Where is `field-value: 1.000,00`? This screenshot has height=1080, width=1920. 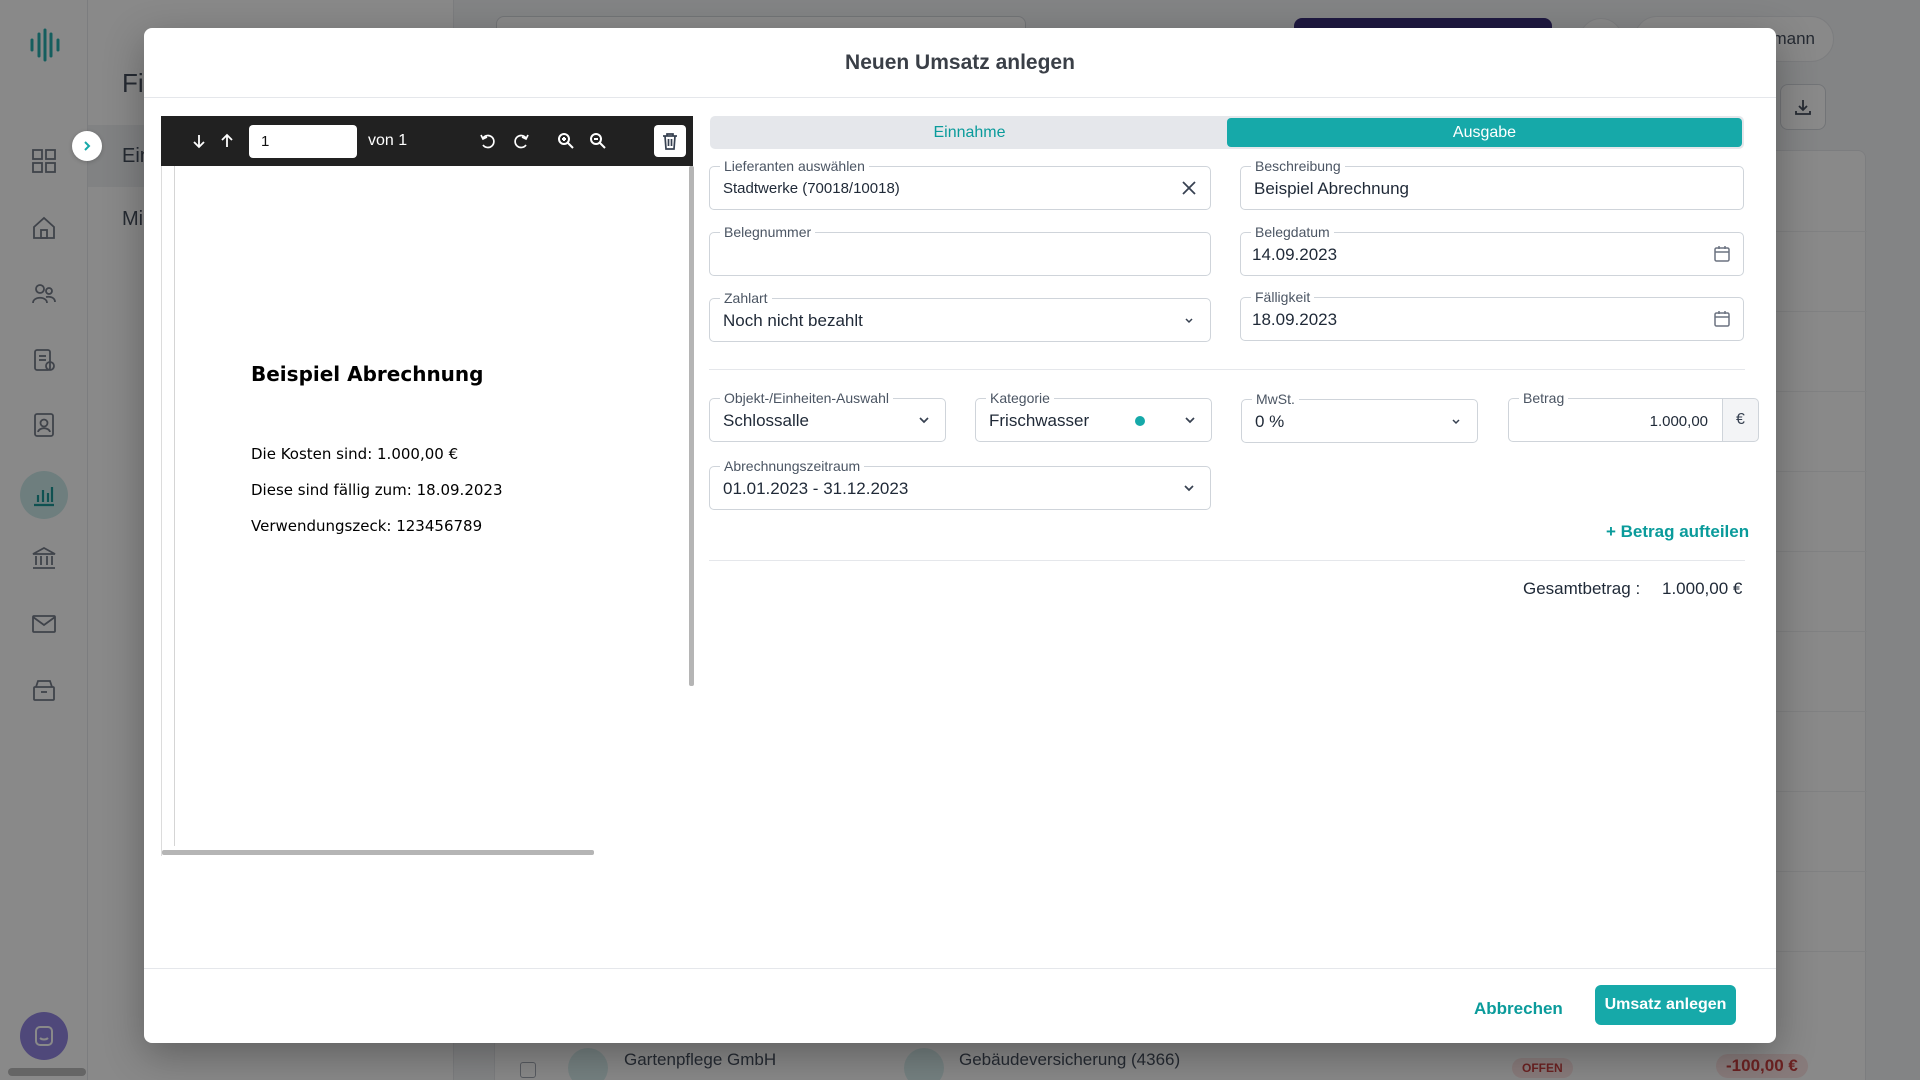 field-value: 1.000,00 is located at coordinates (1678, 421).